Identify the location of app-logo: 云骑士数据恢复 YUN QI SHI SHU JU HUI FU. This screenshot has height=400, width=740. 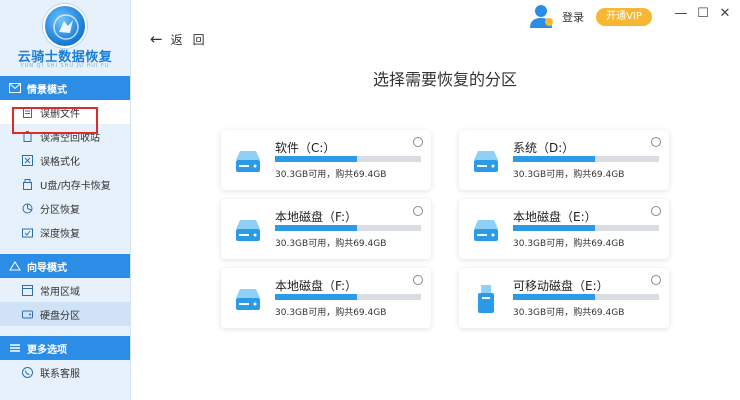
(65, 38).